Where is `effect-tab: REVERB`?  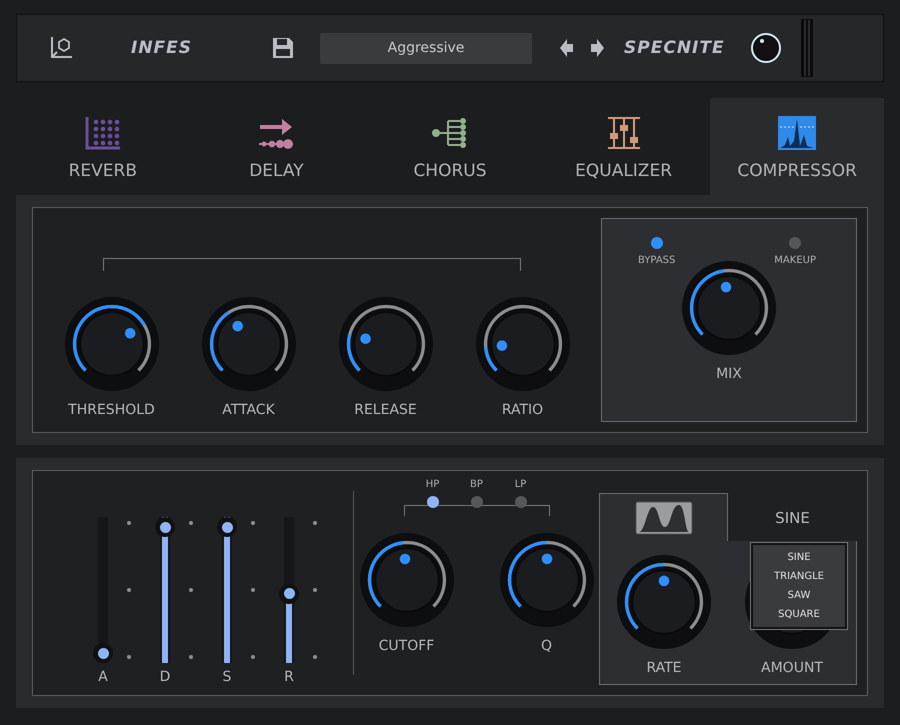
effect-tab: REVERB is located at coordinates (103, 146).